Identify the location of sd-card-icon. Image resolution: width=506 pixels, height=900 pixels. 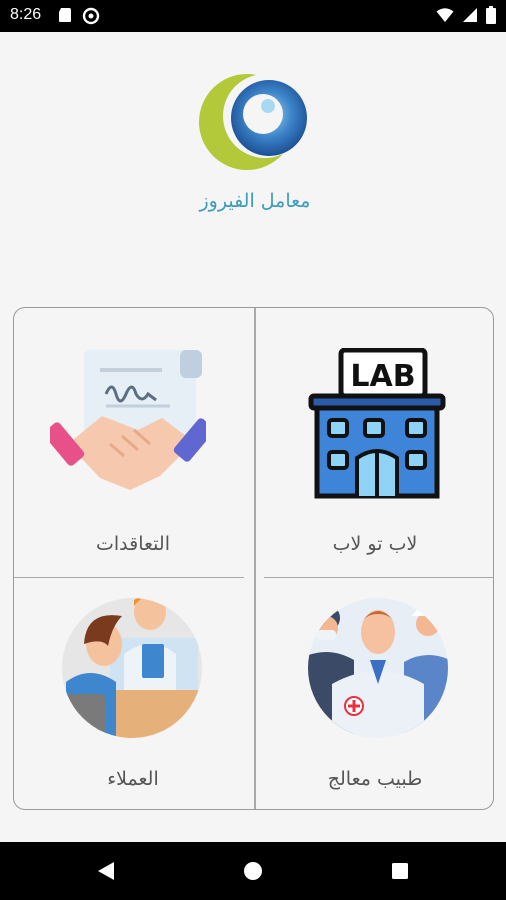
(65, 18).